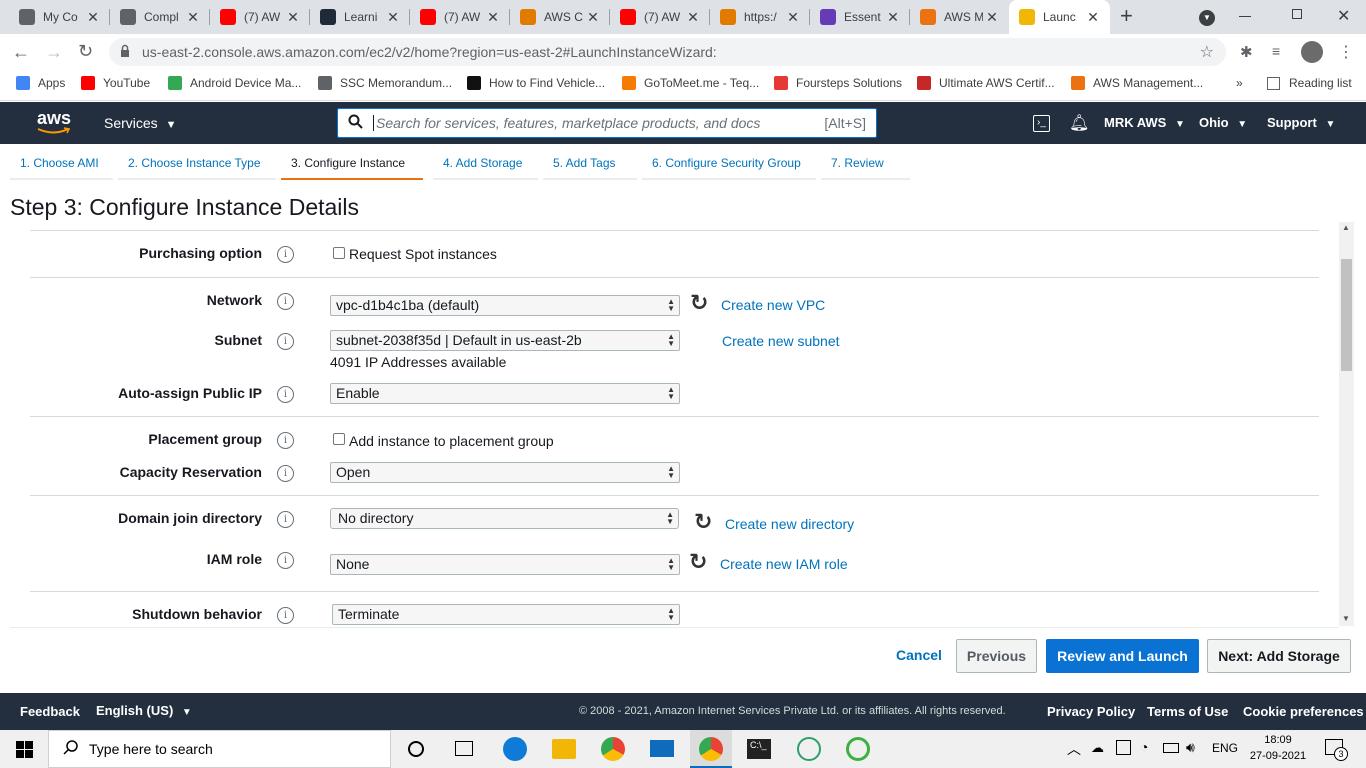 The width and height of the screenshot is (1366, 768). Describe the element at coordinates (1346, 424) in the screenshot. I see `form-scrollbar: ▲ ▼` at that location.